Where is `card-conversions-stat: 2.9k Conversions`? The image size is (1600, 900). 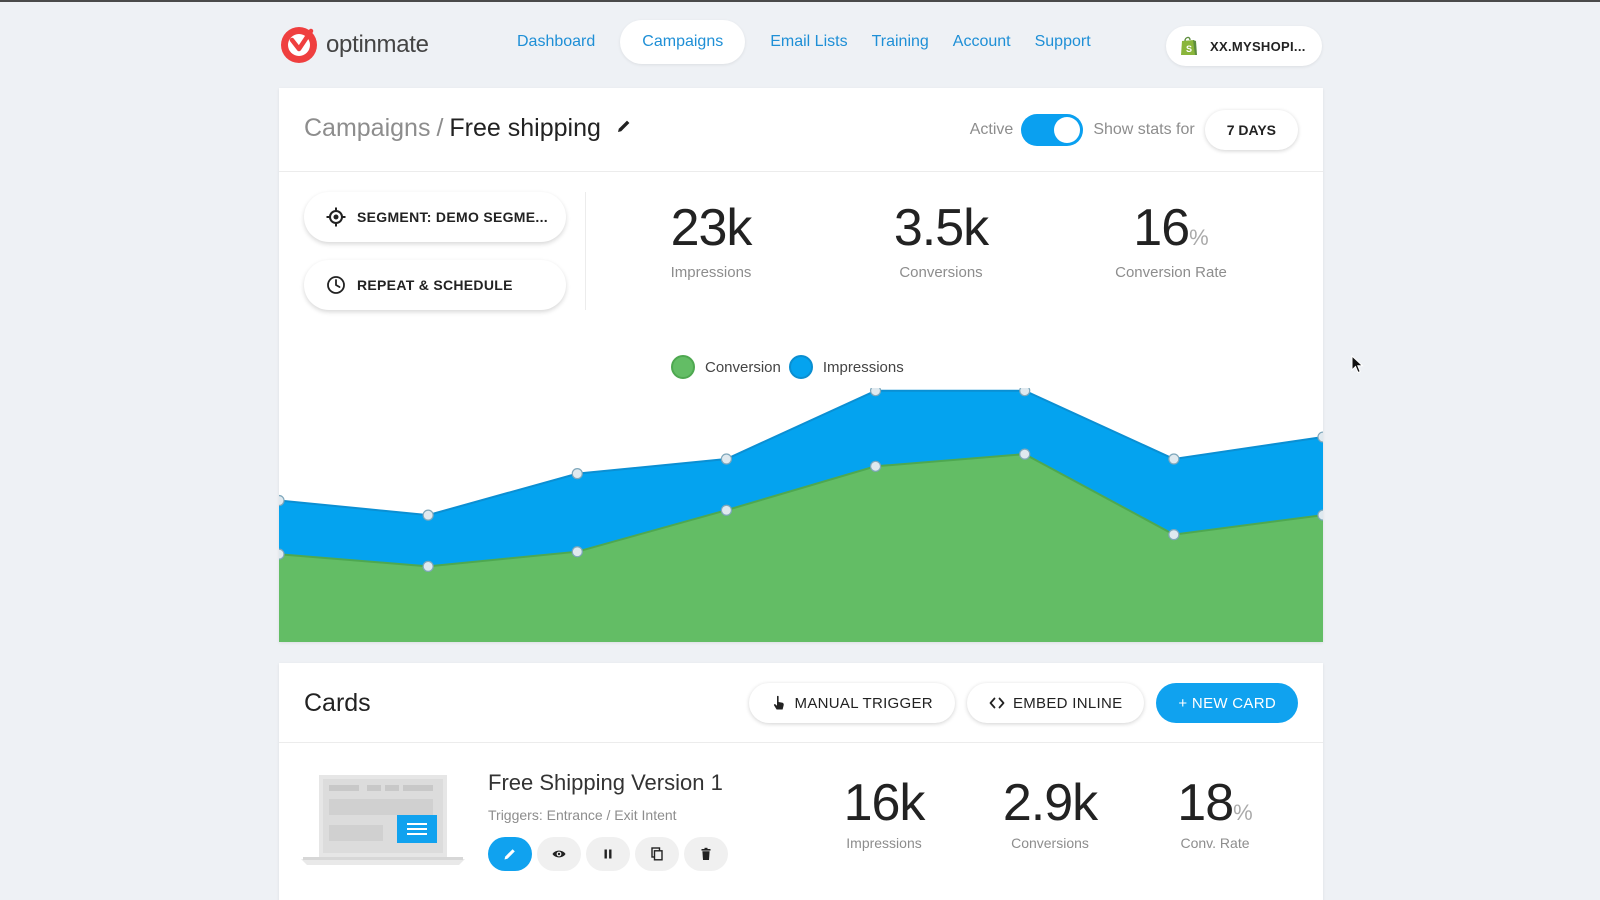 card-conversions-stat: 2.9k Conversions is located at coordinates (1050, 812).